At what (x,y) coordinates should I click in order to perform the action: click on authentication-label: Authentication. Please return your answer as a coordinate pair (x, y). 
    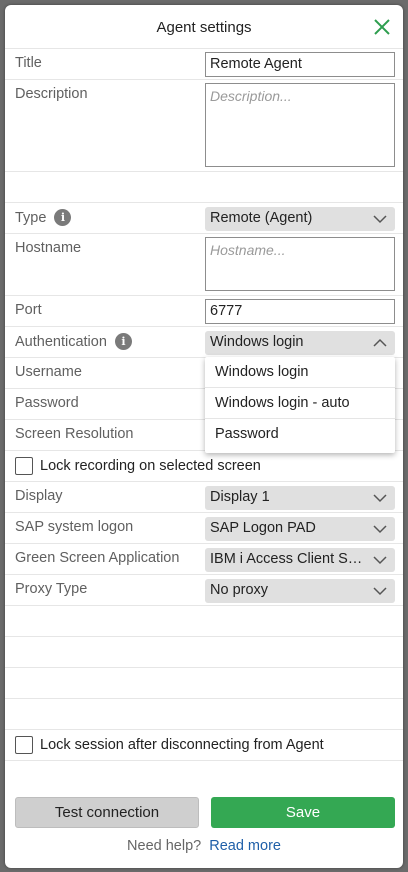
    Looking at the image, I should click on (61, 341).